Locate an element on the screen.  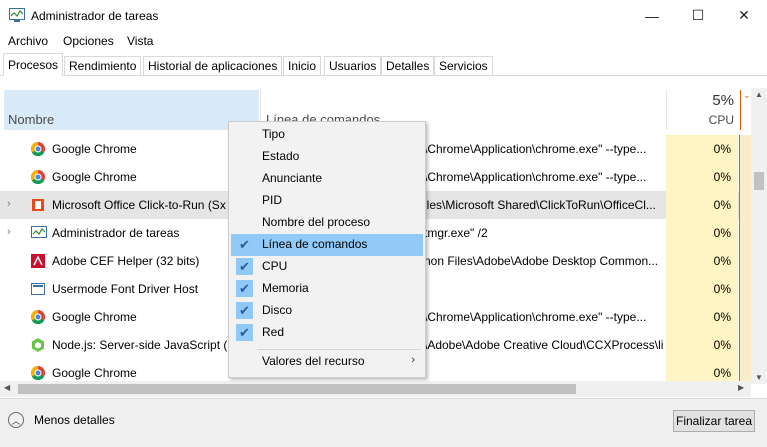
process-name: Usermode Font Driver Host is located at coordinates (125, 289).